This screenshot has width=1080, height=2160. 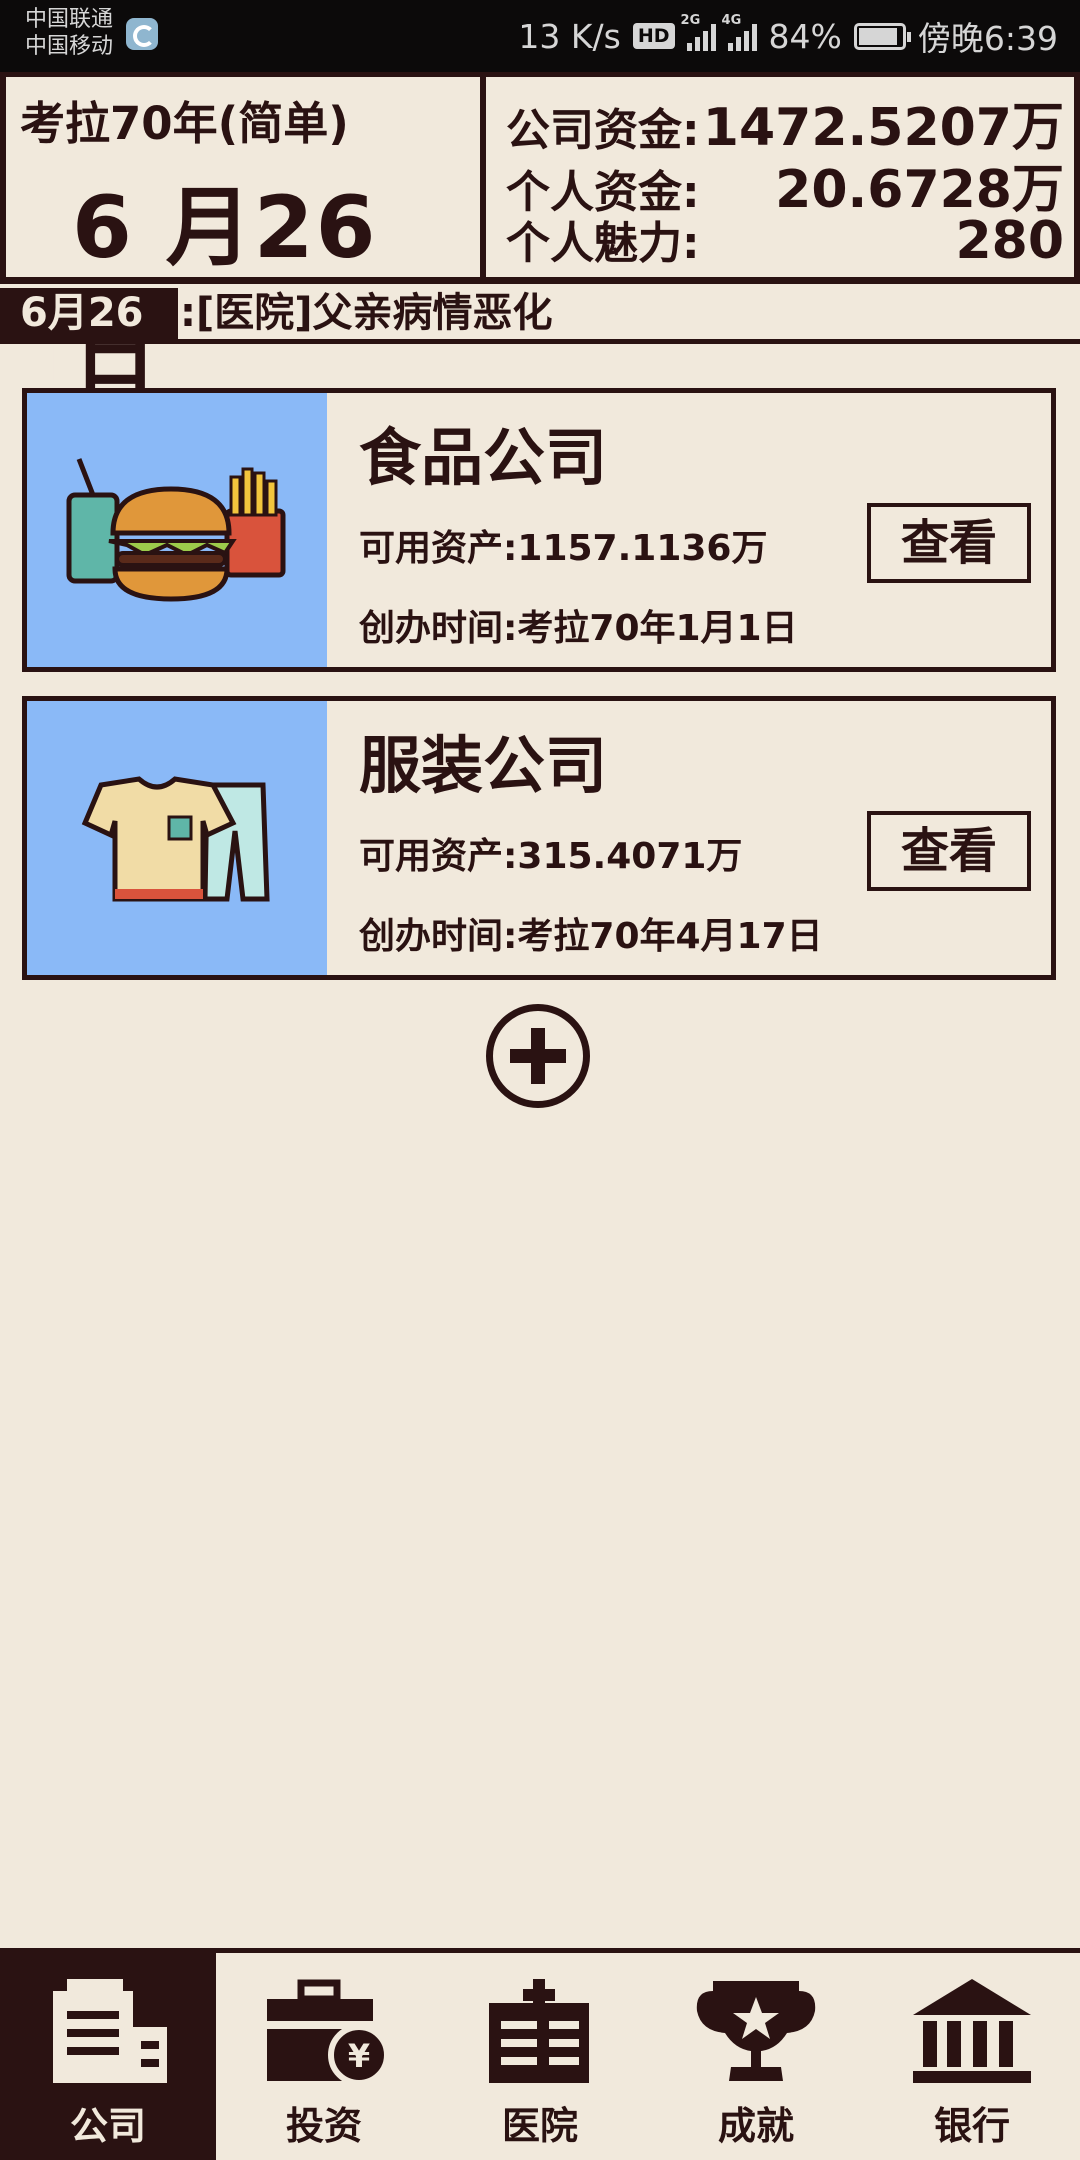 What do you see at coordinates (755, 2126) in the screenshot?
I see `nav-label: 成就` at bounding box center [755, 2126].